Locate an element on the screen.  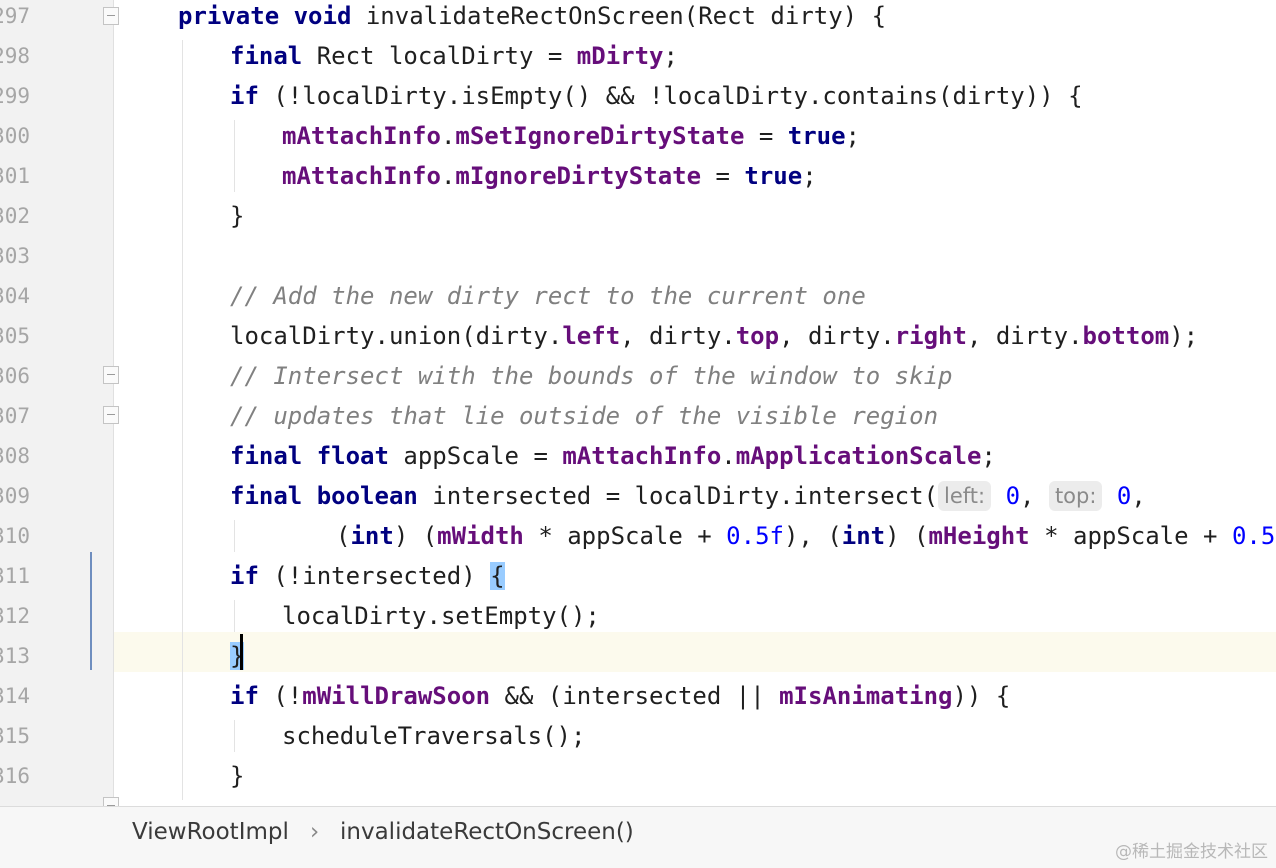
code-text: ) ( is located at coordinates (907, 536).